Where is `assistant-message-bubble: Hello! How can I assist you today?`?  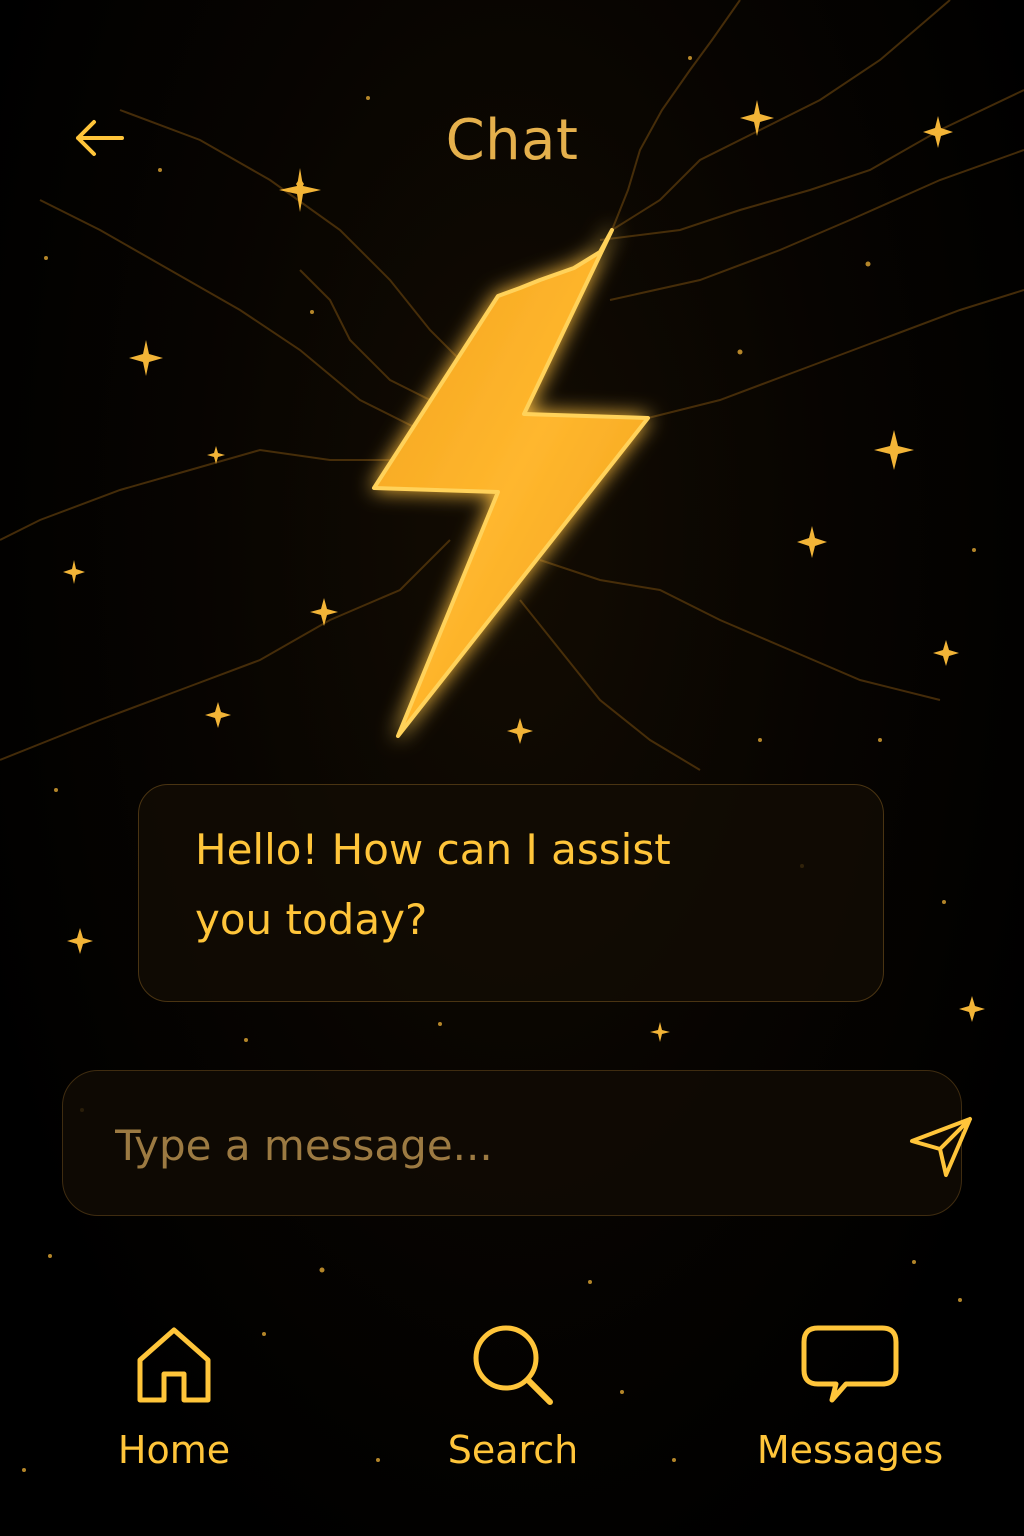
assistant-message-bubble: Hello! How can I assist you today? is located at coordinates (511, 893).